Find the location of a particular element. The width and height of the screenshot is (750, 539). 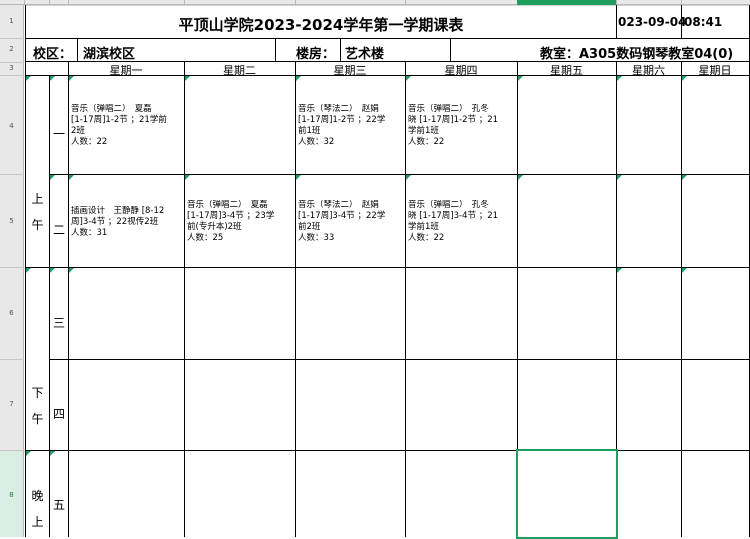

selected-cell is located at coordinates (567, 494).